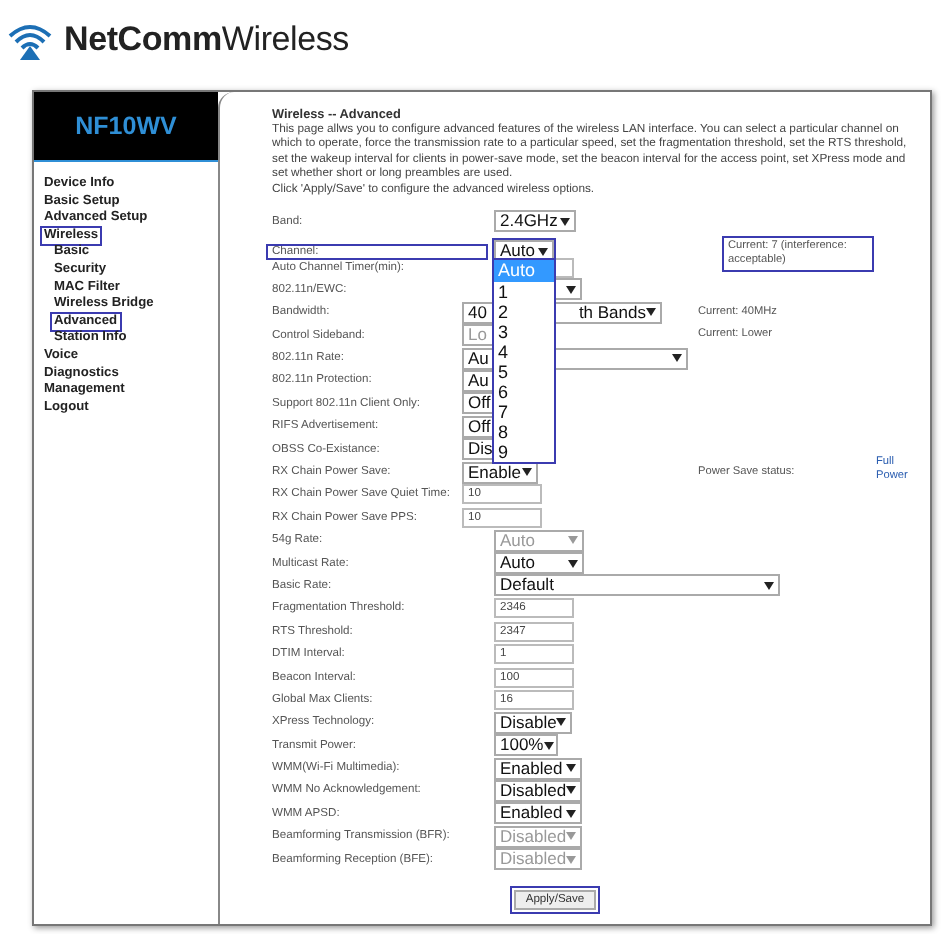 Image resolution: width=948 pixels, height=934 pixels. Describe the element at coordinates (535, 221) in the screenshot. I see `dropdown-select: 2.4GHz` at that location.